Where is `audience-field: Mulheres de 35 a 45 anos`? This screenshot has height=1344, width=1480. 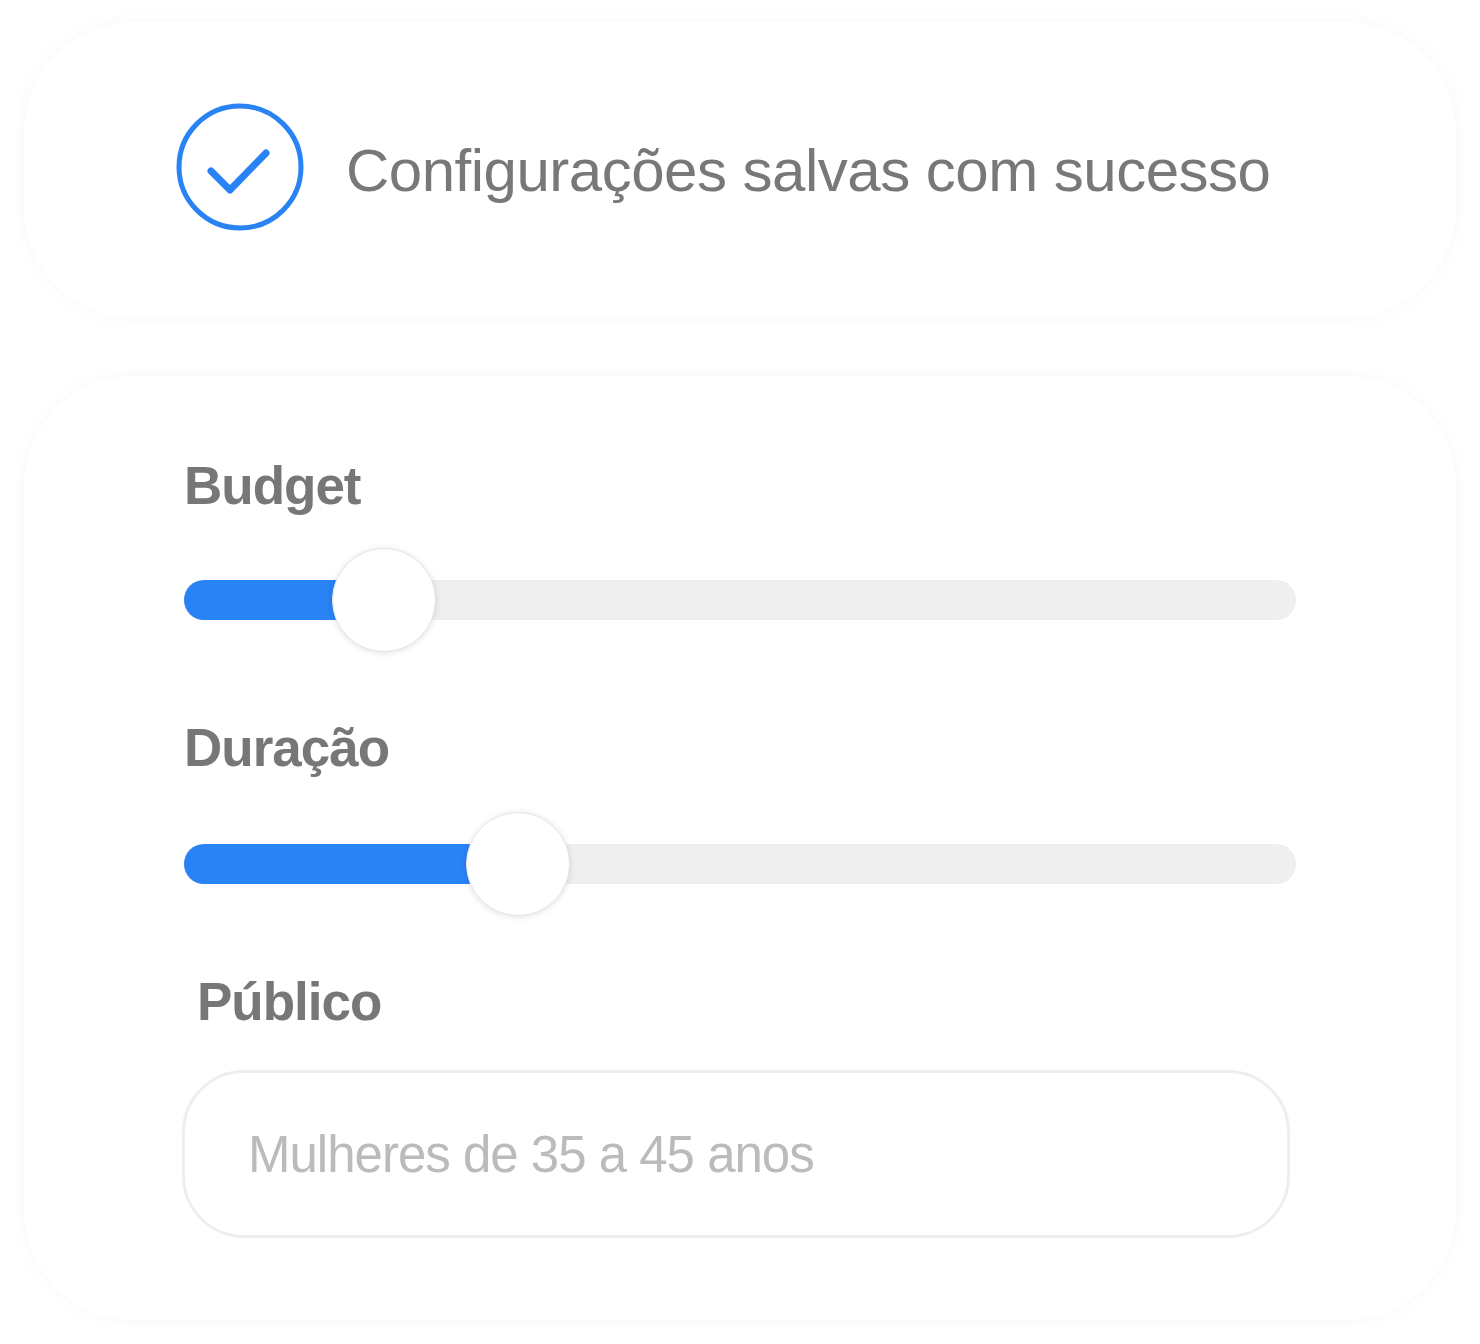
audience-field: Mulheres de 35 a 45 anos is located at coordinates (736, 1154).